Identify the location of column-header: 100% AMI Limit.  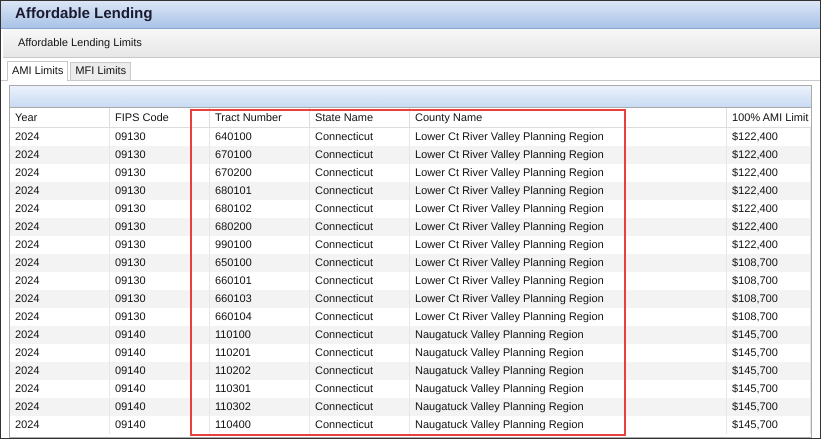
(769, 117).